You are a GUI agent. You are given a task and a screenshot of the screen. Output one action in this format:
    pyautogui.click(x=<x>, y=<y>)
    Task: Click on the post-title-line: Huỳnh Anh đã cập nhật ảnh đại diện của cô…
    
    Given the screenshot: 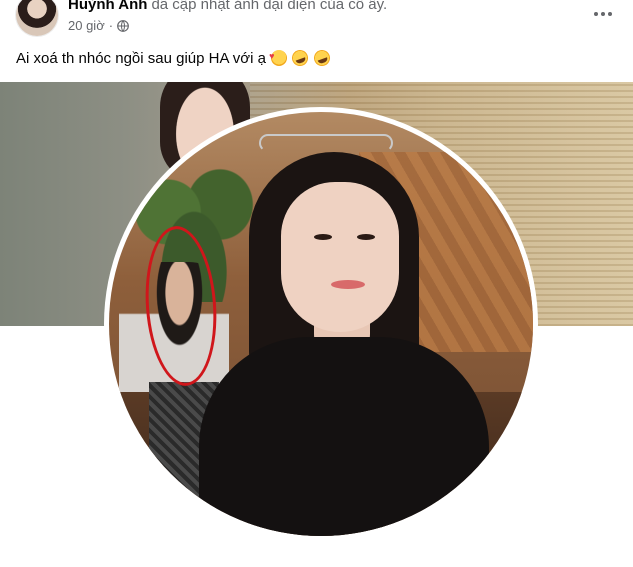 What is the action you would take?
    pyautogui.click(x=227, y=7)
    